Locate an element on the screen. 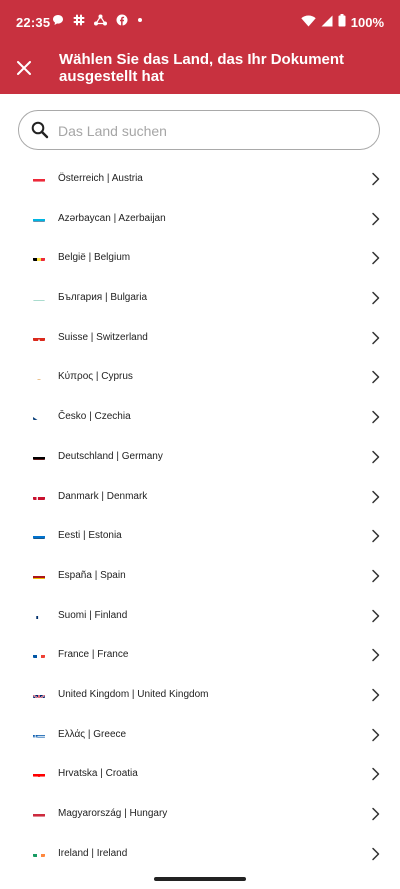 Image resolution: width=400 pixels, height=889 pixels. close-button is located at coordinates (24, 68).